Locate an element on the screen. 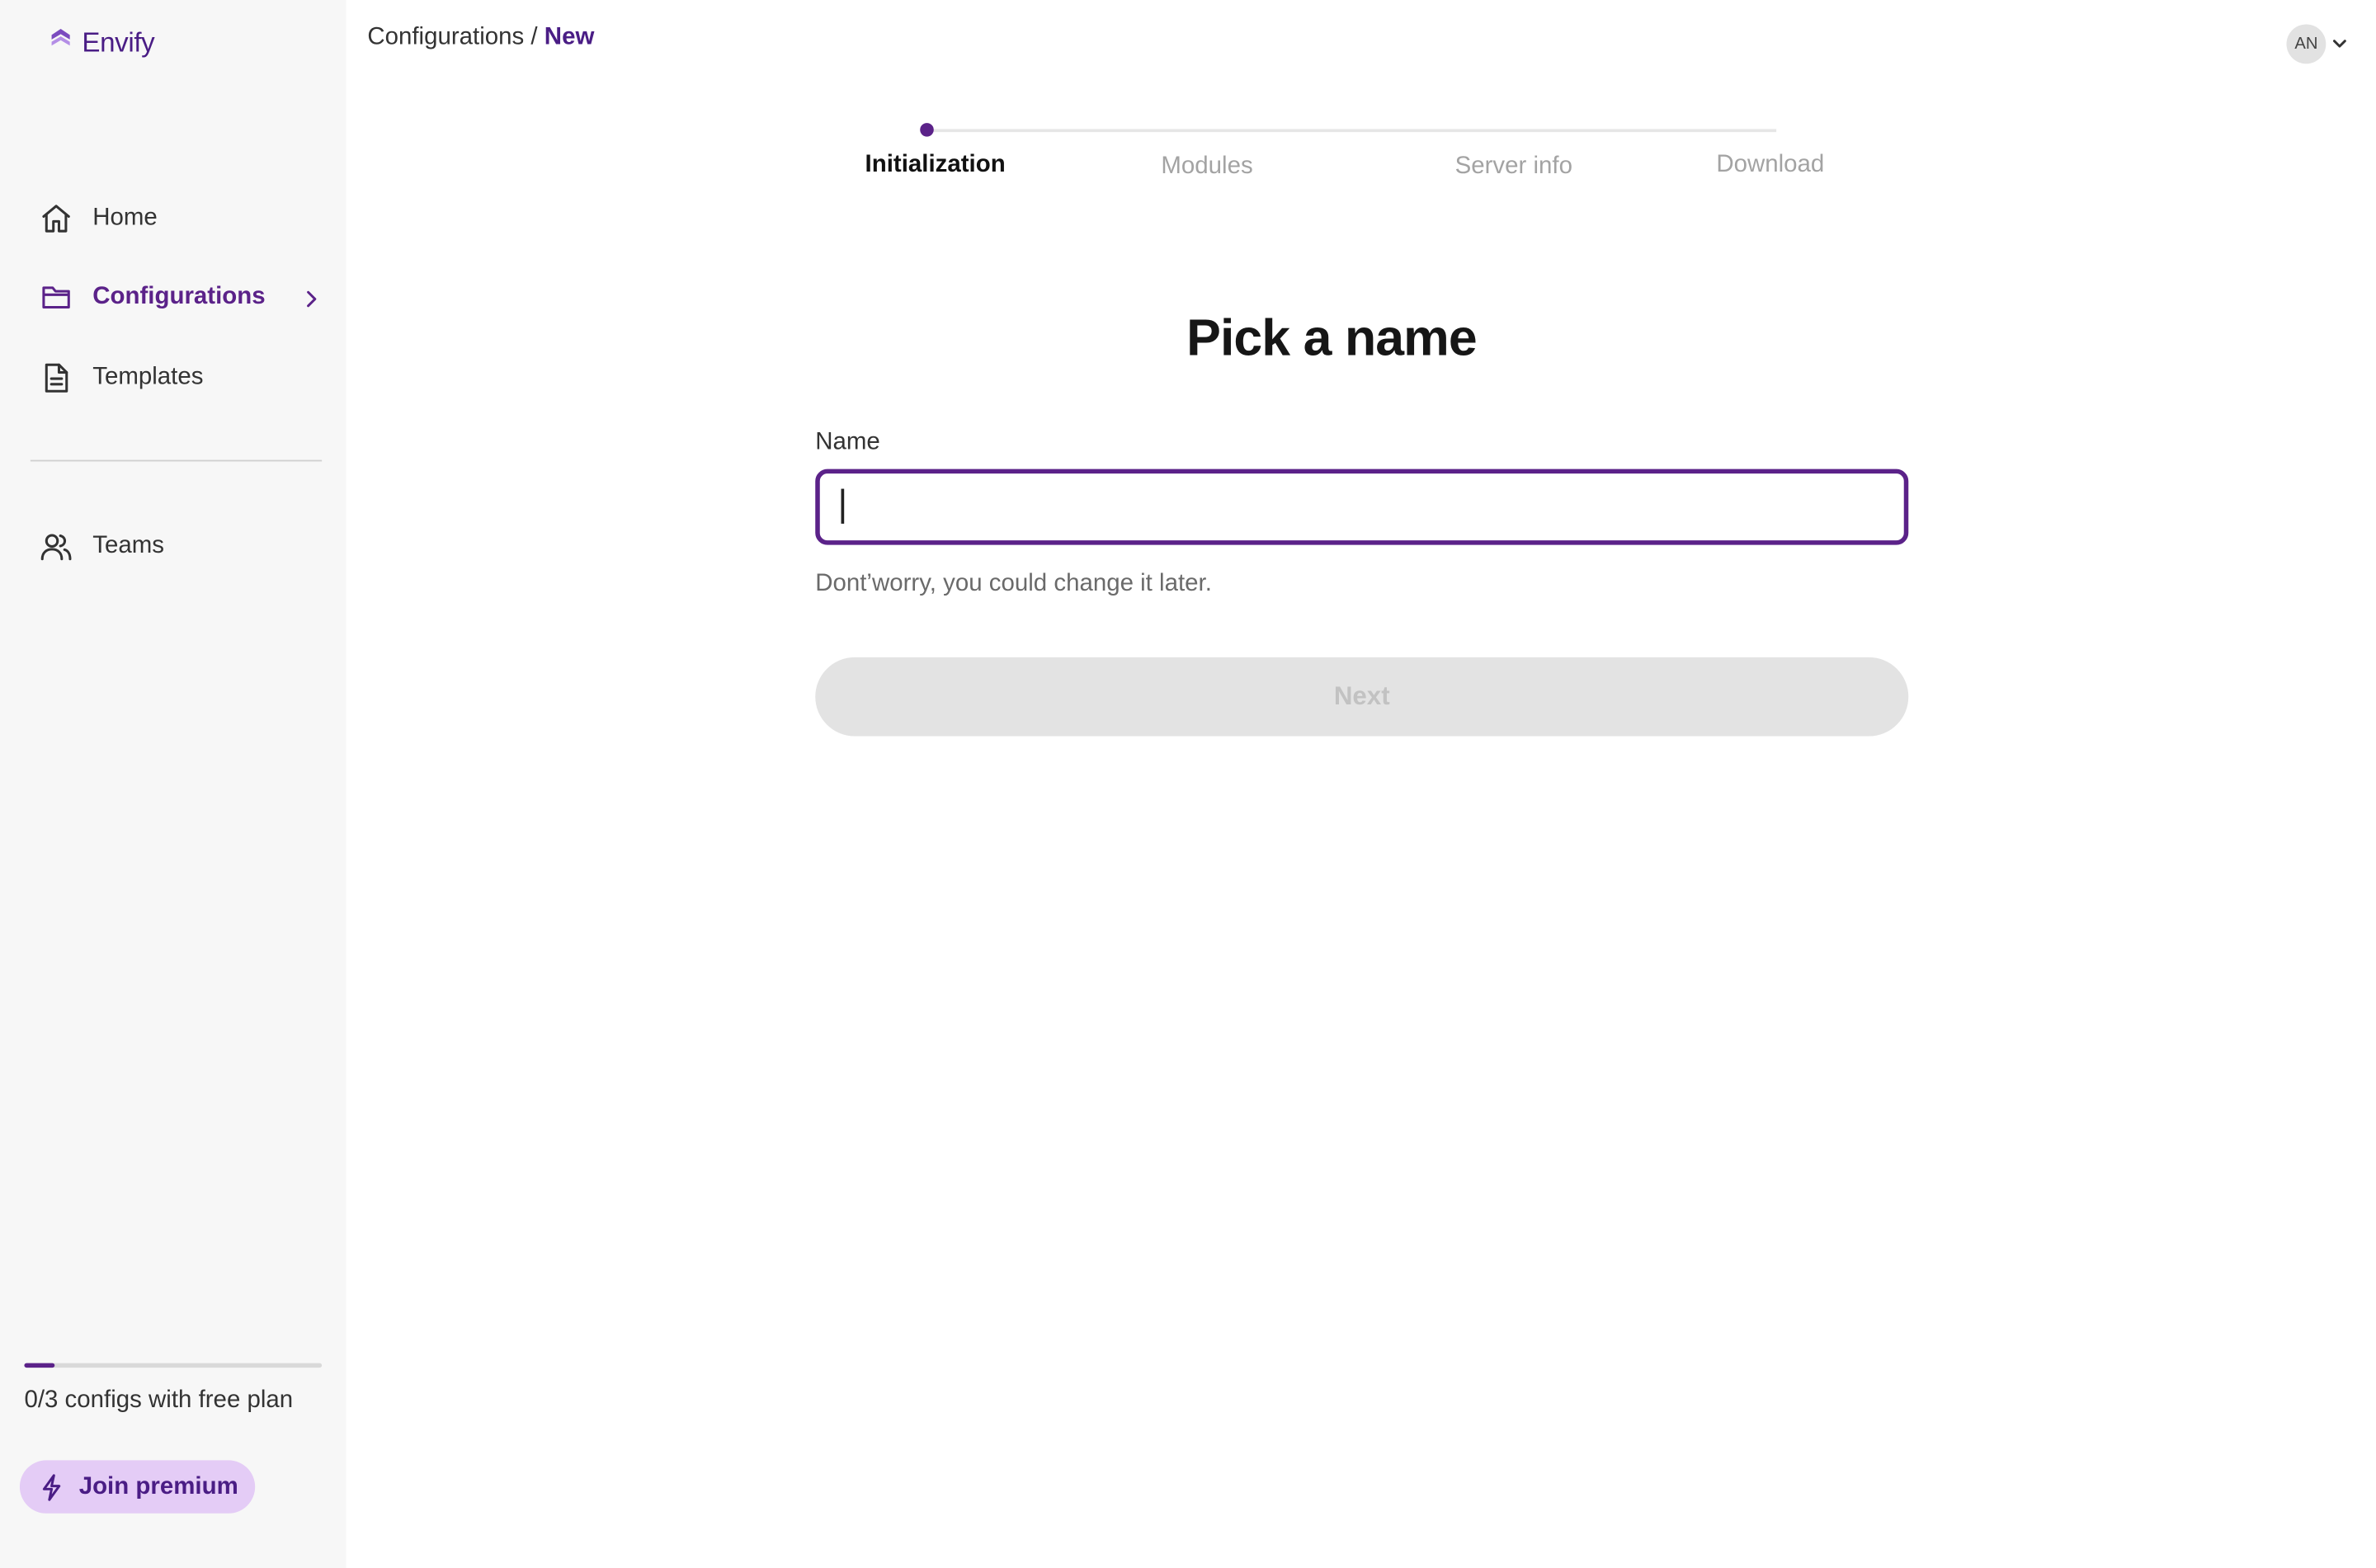 This screenshot has width=2376, height=1568. name-hint: Dont’worry, you could change it later. is located at coordinates (1013, 583).